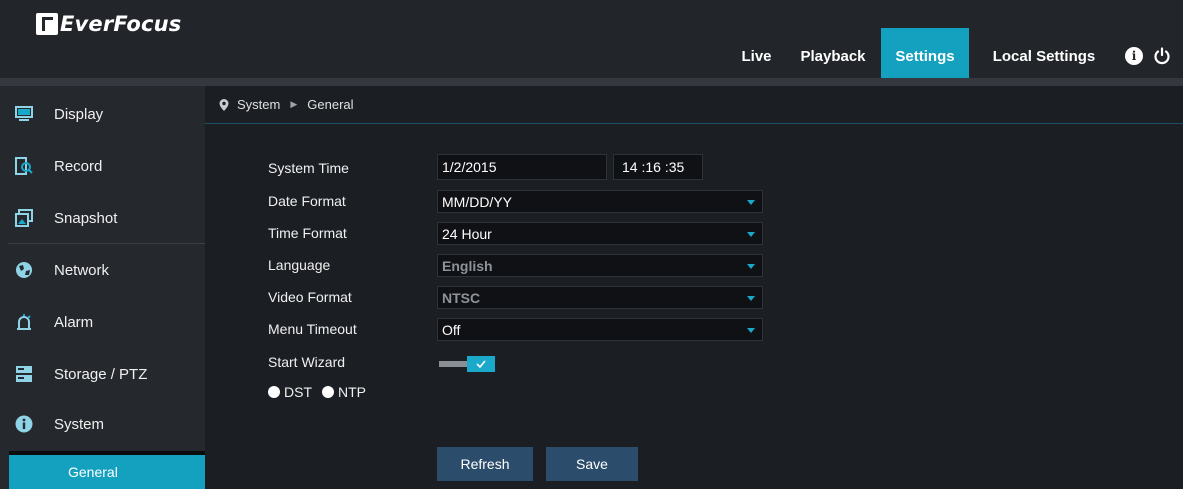  Describe the element at coordinates (330, 104) in the screenshot. I see `breadcrumb-current: General` at that location.